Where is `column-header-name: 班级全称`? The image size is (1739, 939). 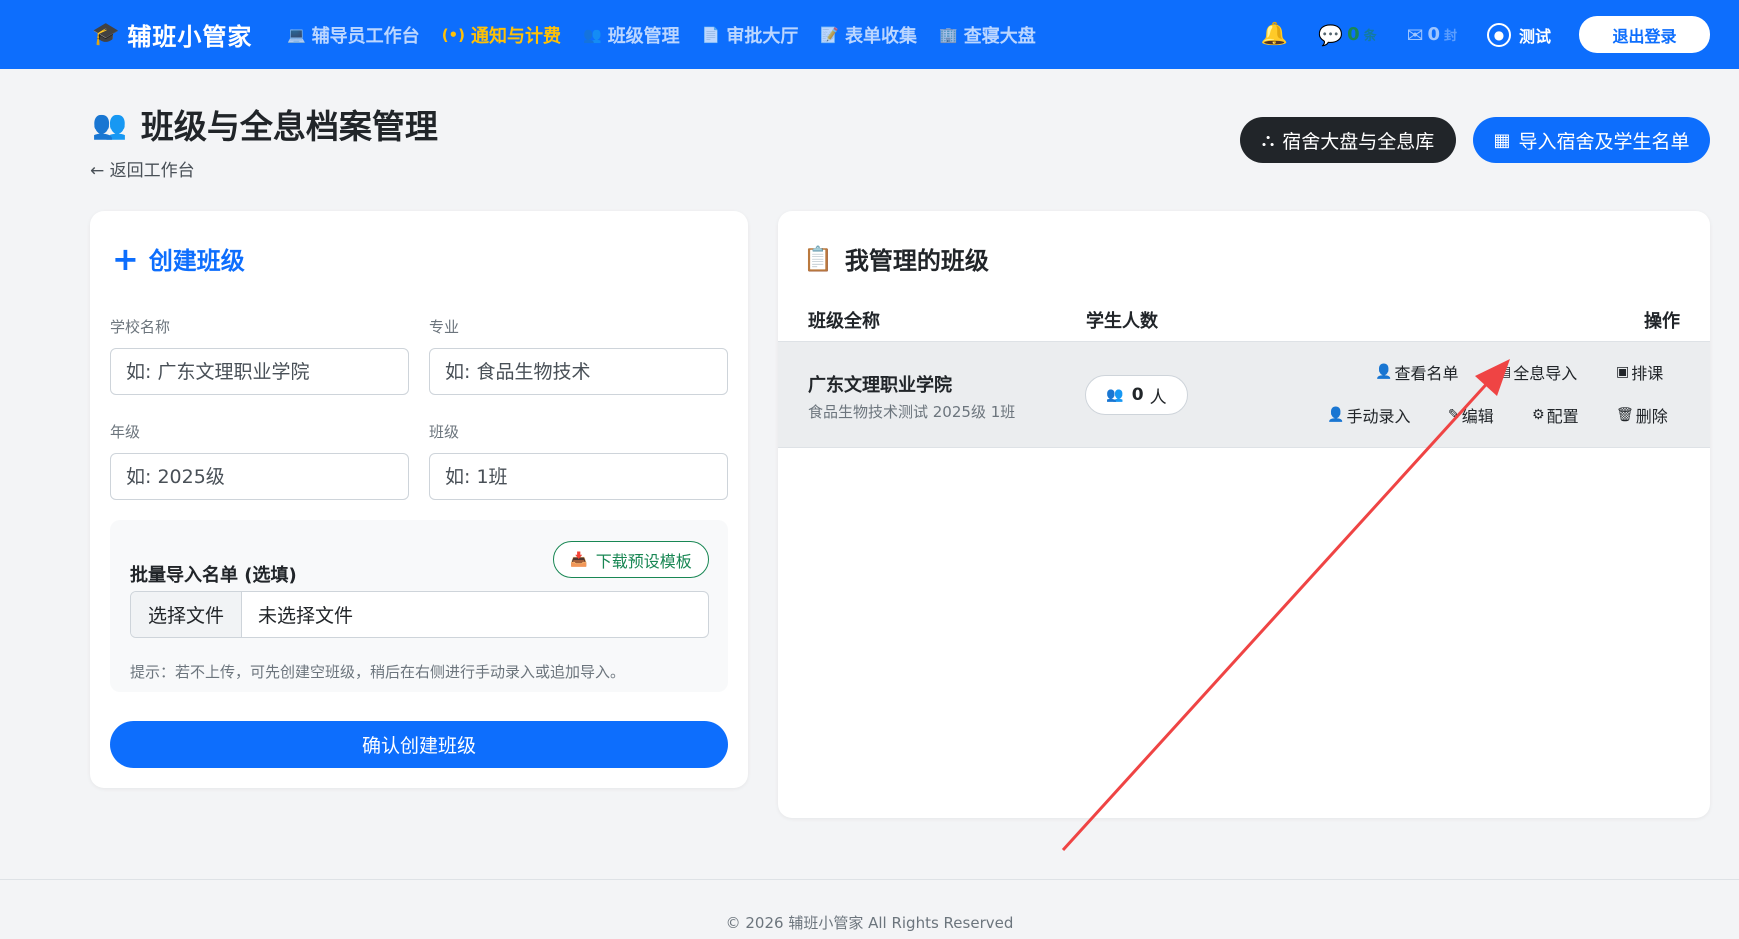
column-header-name: 班级全称 is located at coordinates (844, 321).